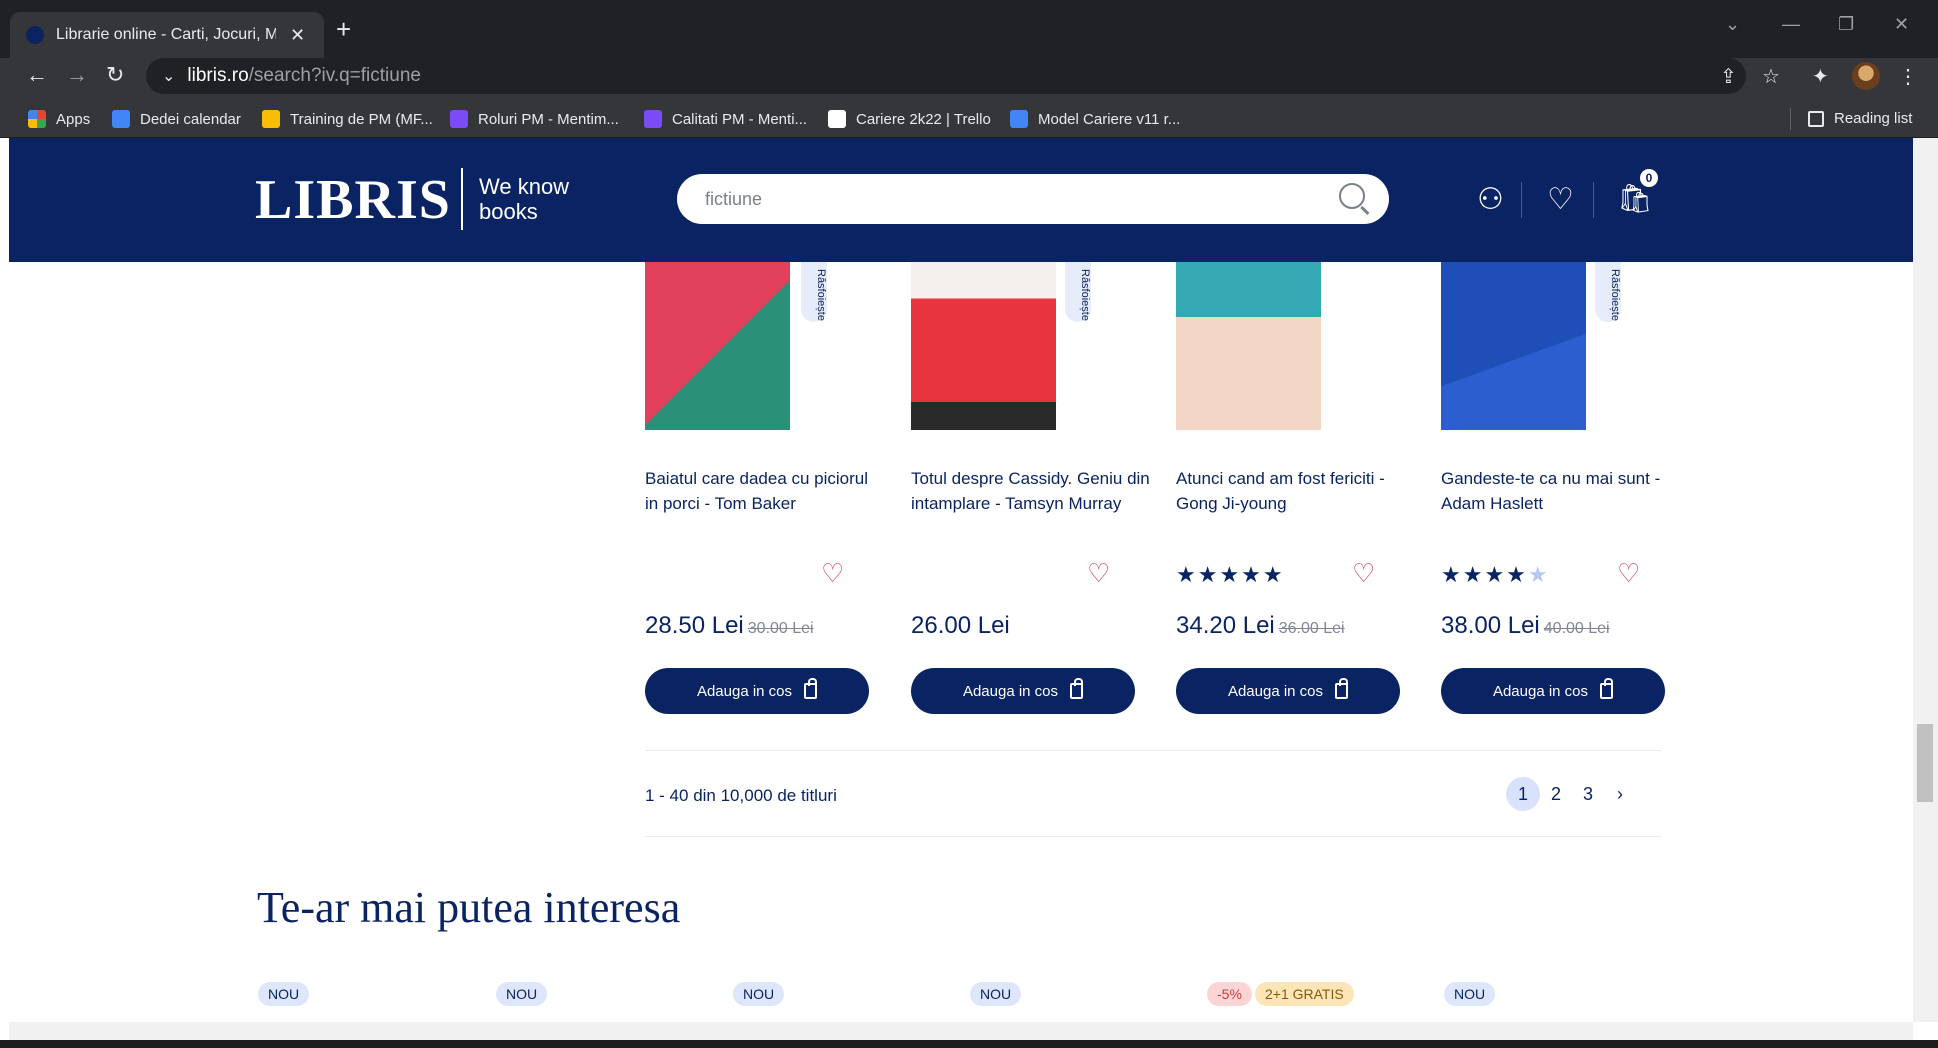 The width and height of the screenshot is (1938, 1048). I want to click on next-page-icon: ›, so click(1620, 794).